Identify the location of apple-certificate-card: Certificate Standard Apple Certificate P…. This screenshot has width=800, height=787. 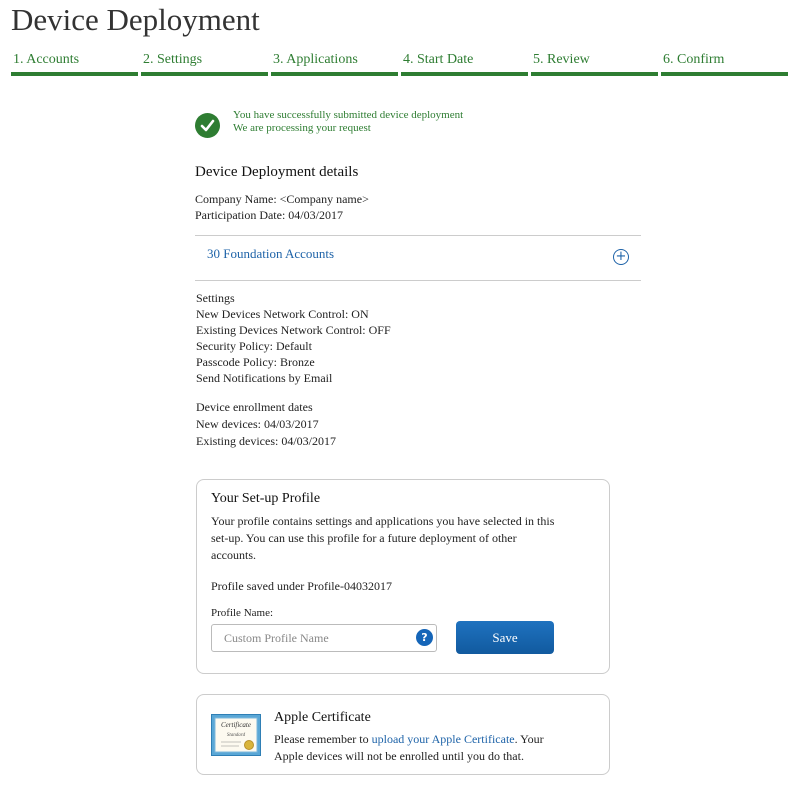
(403, 734).